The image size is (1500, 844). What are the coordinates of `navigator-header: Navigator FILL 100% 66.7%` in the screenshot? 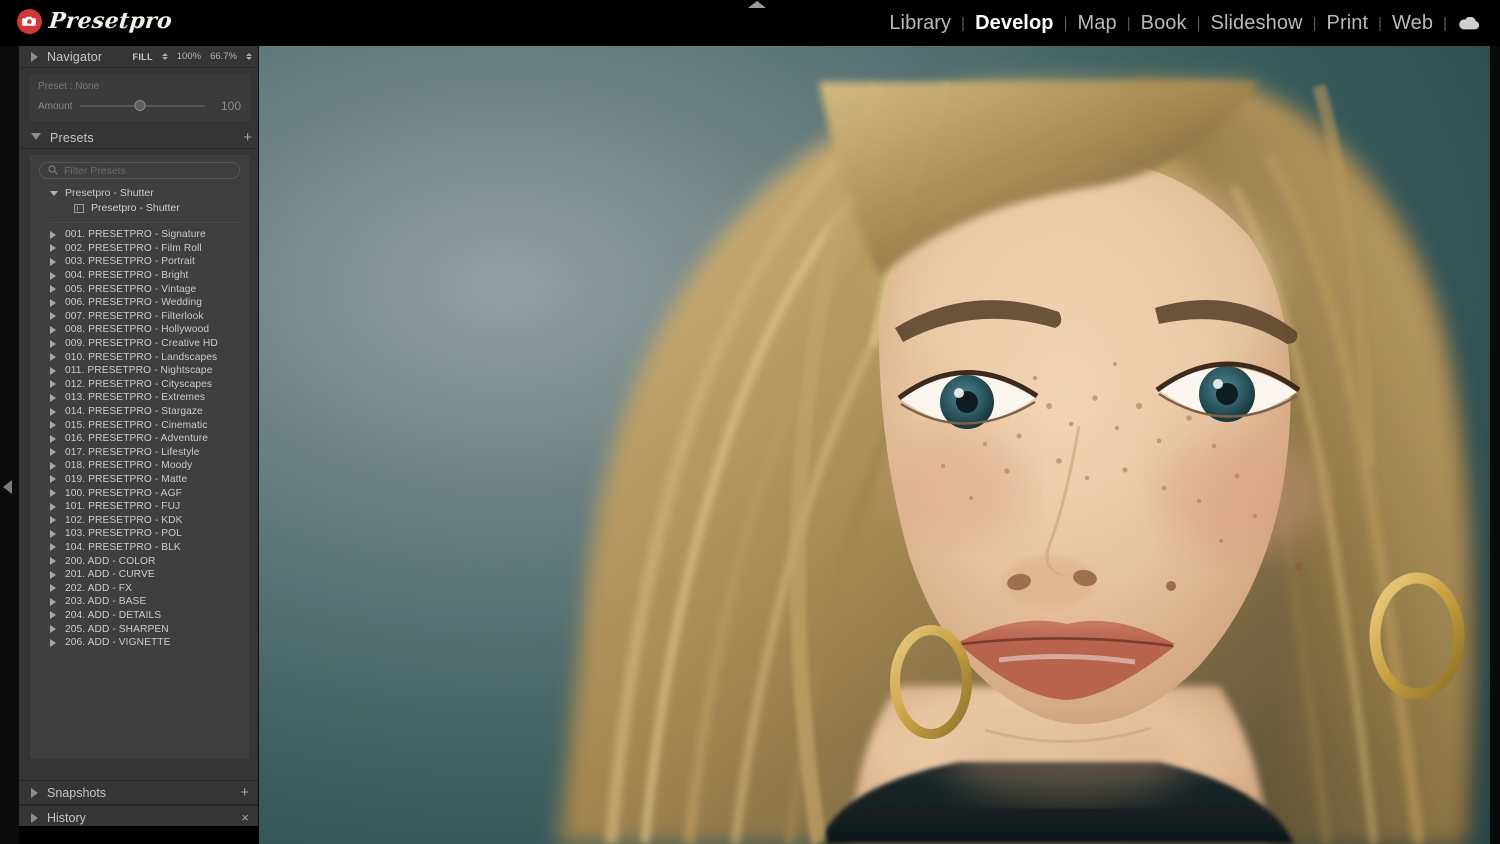 It's located at (138, 57).